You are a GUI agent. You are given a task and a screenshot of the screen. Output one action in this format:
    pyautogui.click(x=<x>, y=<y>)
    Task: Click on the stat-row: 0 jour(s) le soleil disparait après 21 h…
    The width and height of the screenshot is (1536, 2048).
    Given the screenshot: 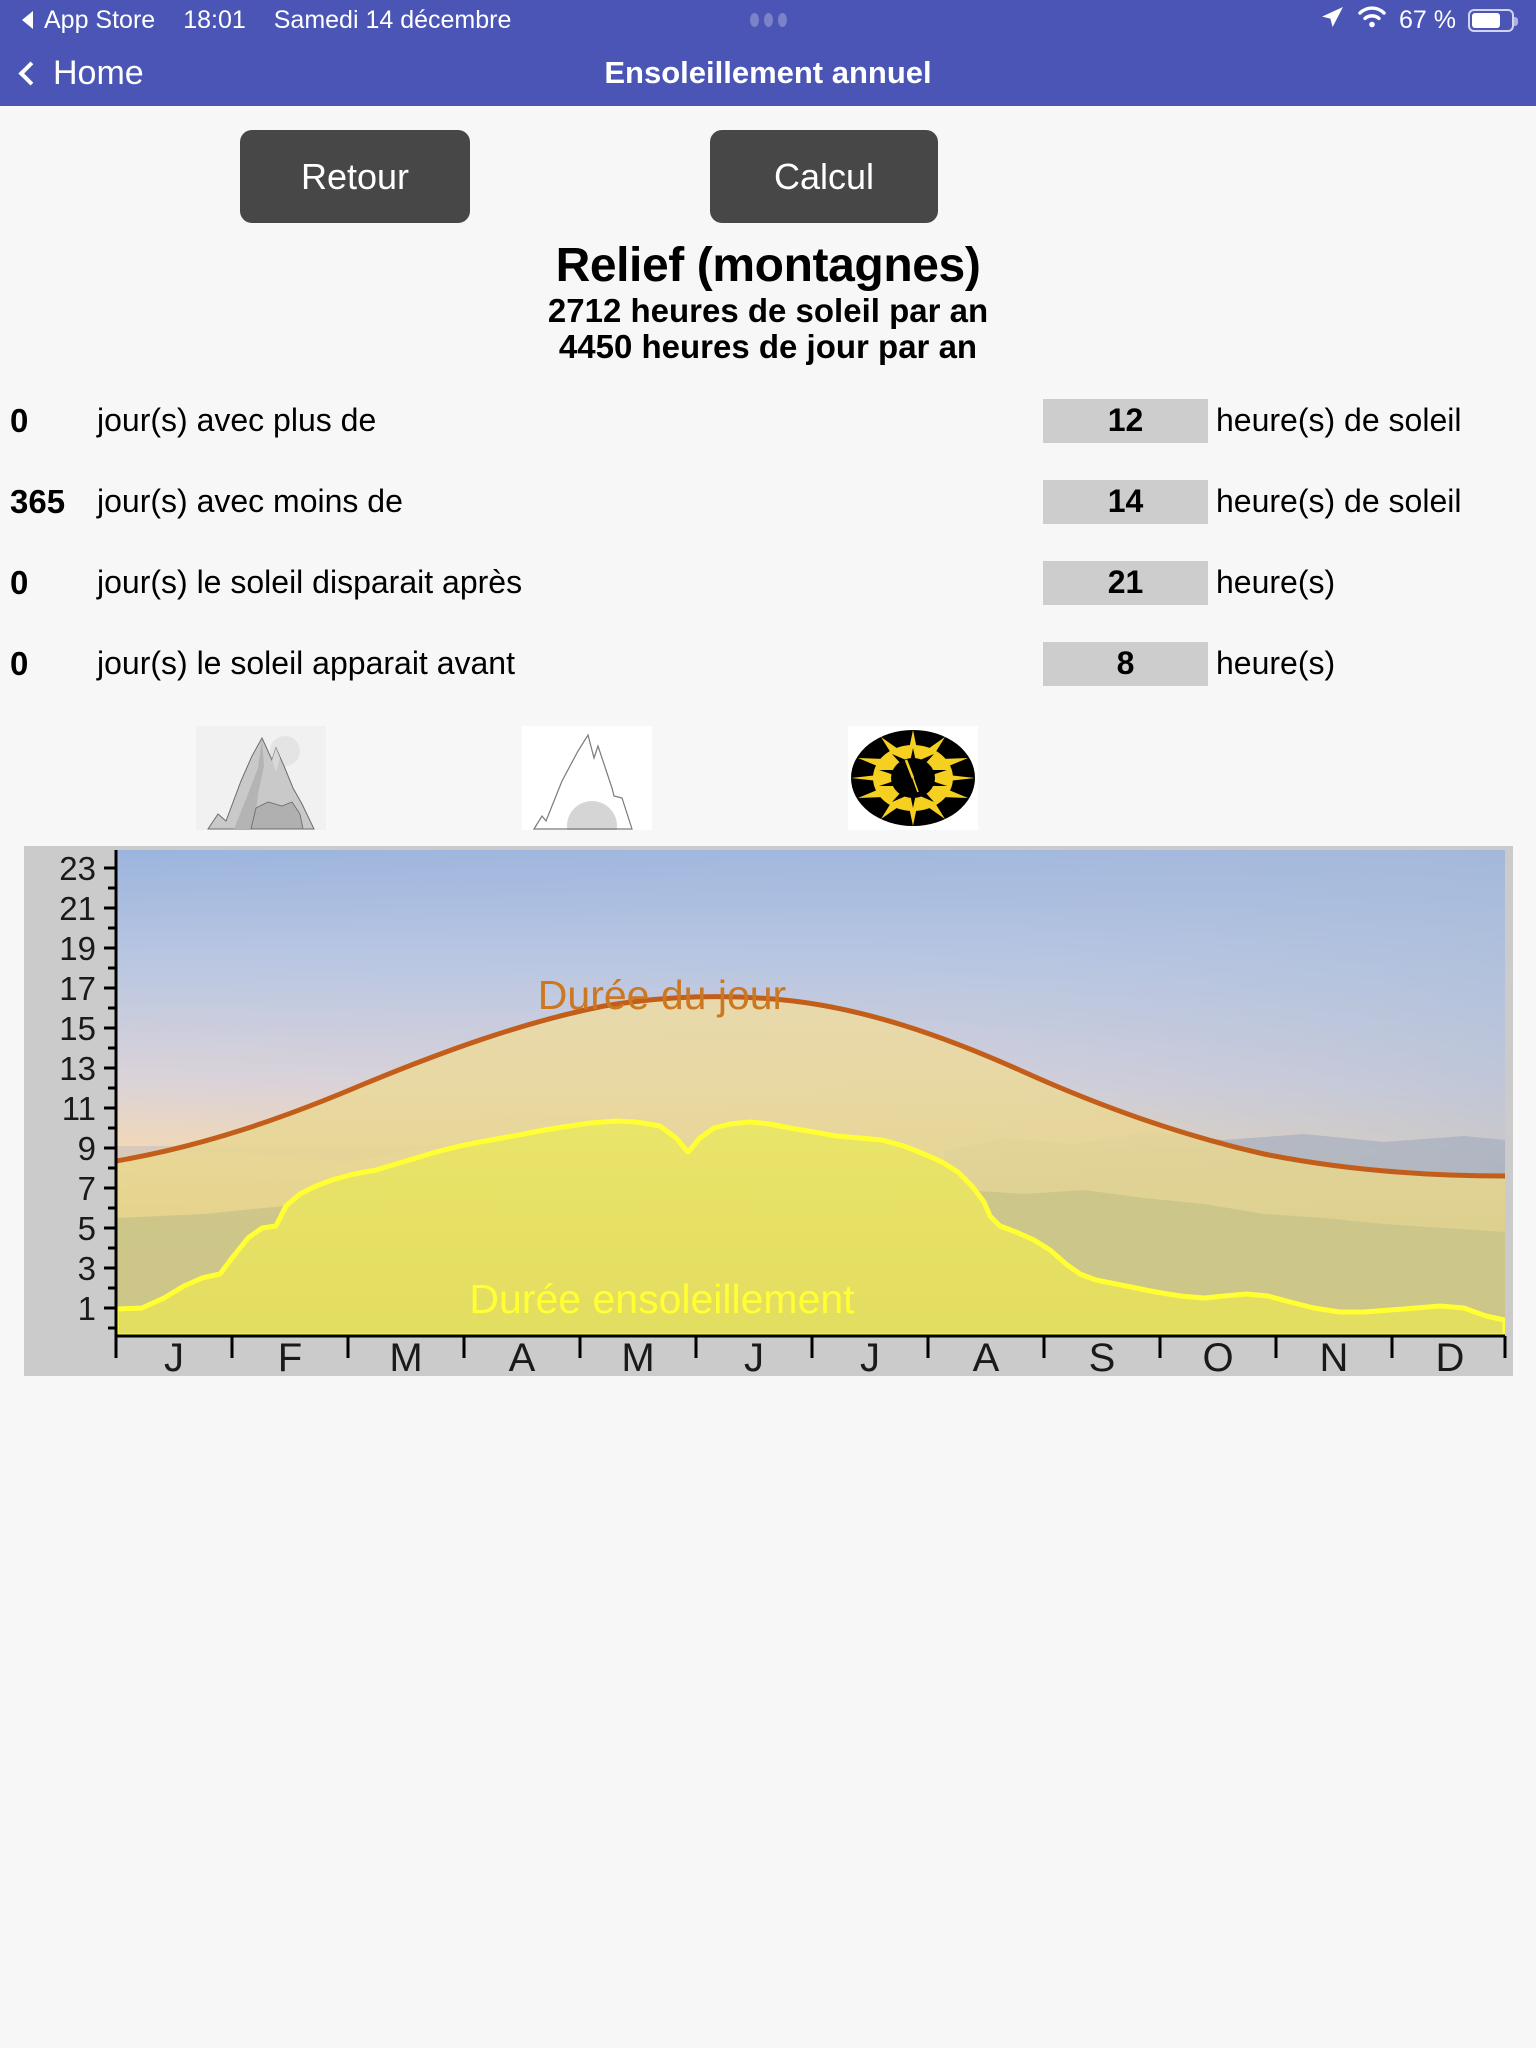 What is the action you would take?
    pyautogui.click(x=768, y=582)
    